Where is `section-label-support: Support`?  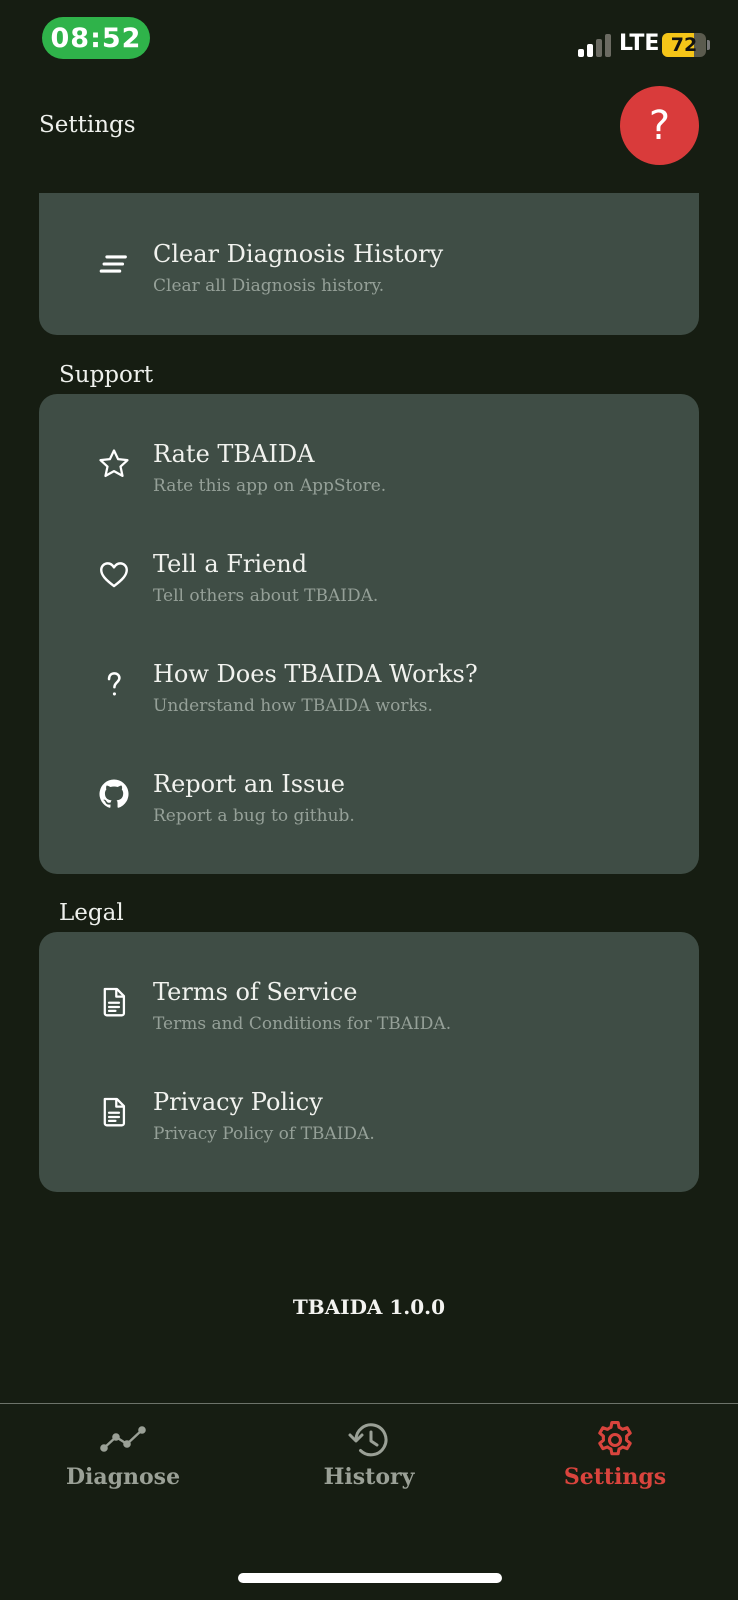 section-label-support: Support is located at coordinates (106, 375).